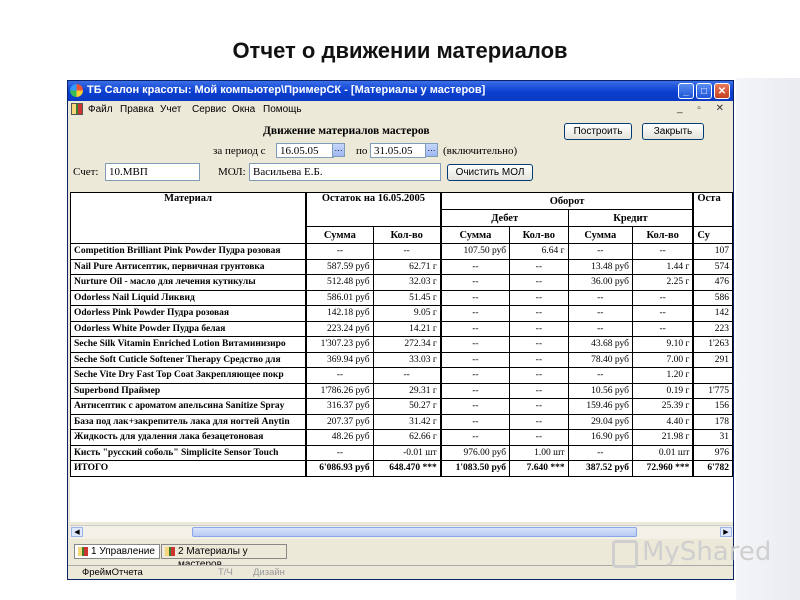 The height and width of the screenshot is (600, 800). I want to click on header-debit-qty: Кол-во, so click(539, 235).